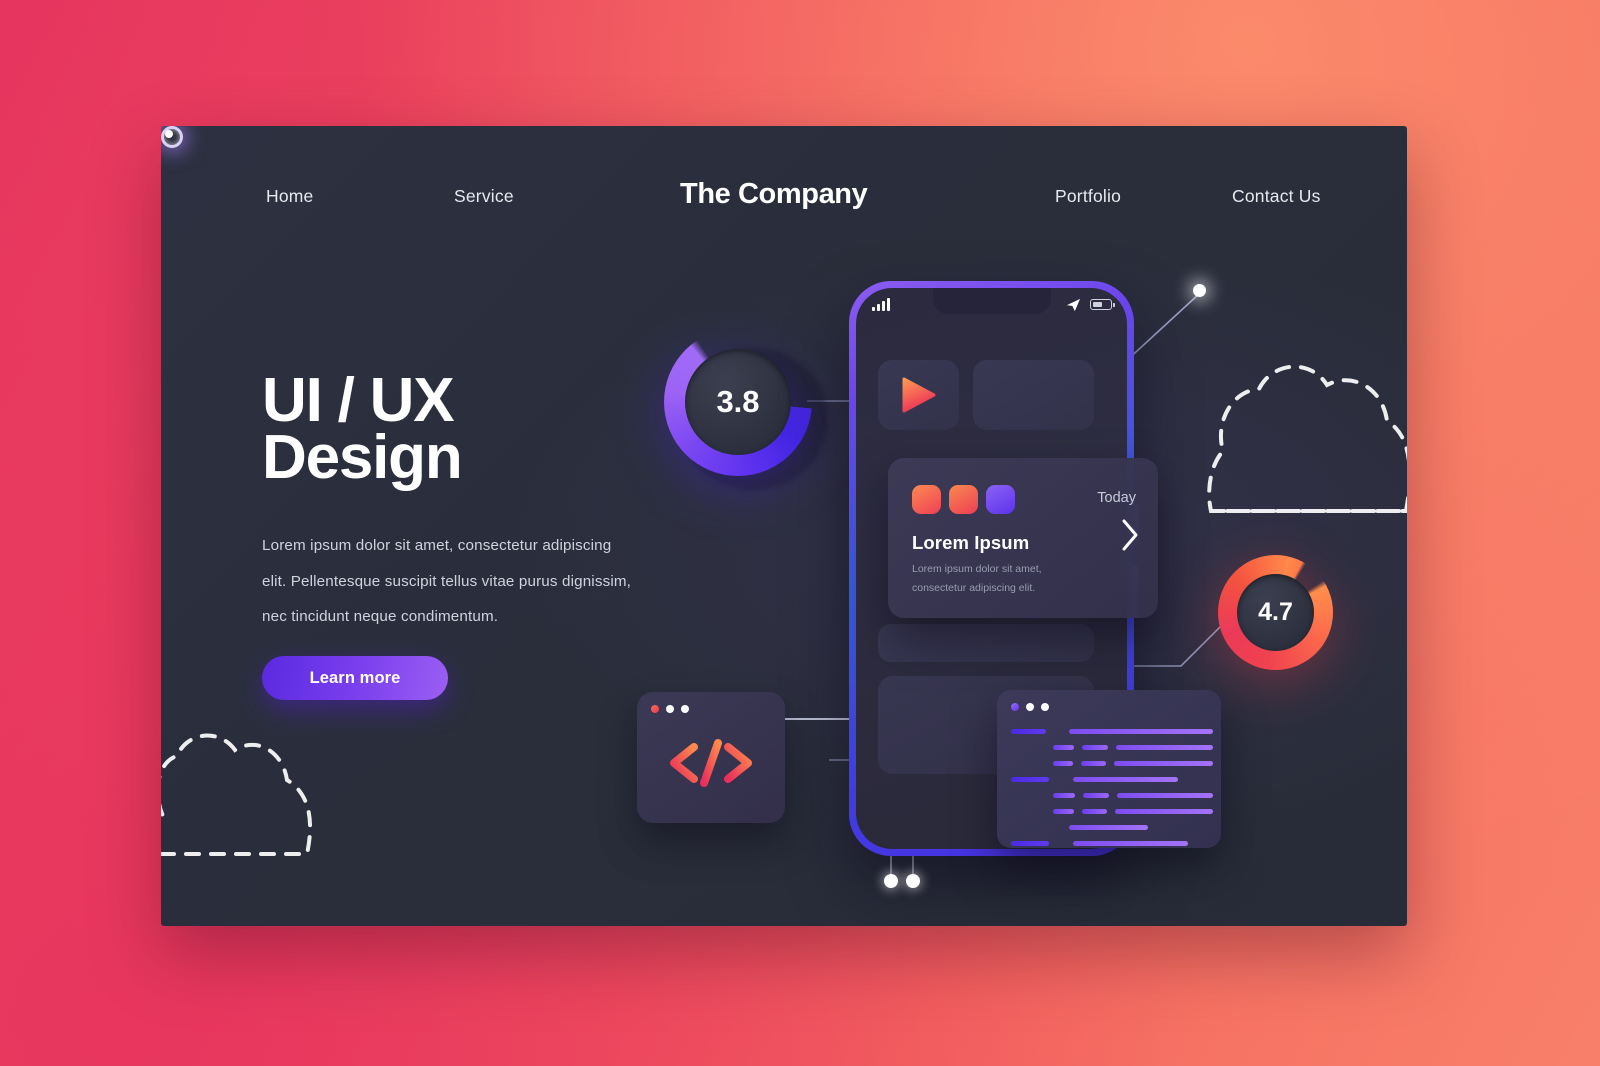  I want to click on color-swatch-group, so click(963, 499).